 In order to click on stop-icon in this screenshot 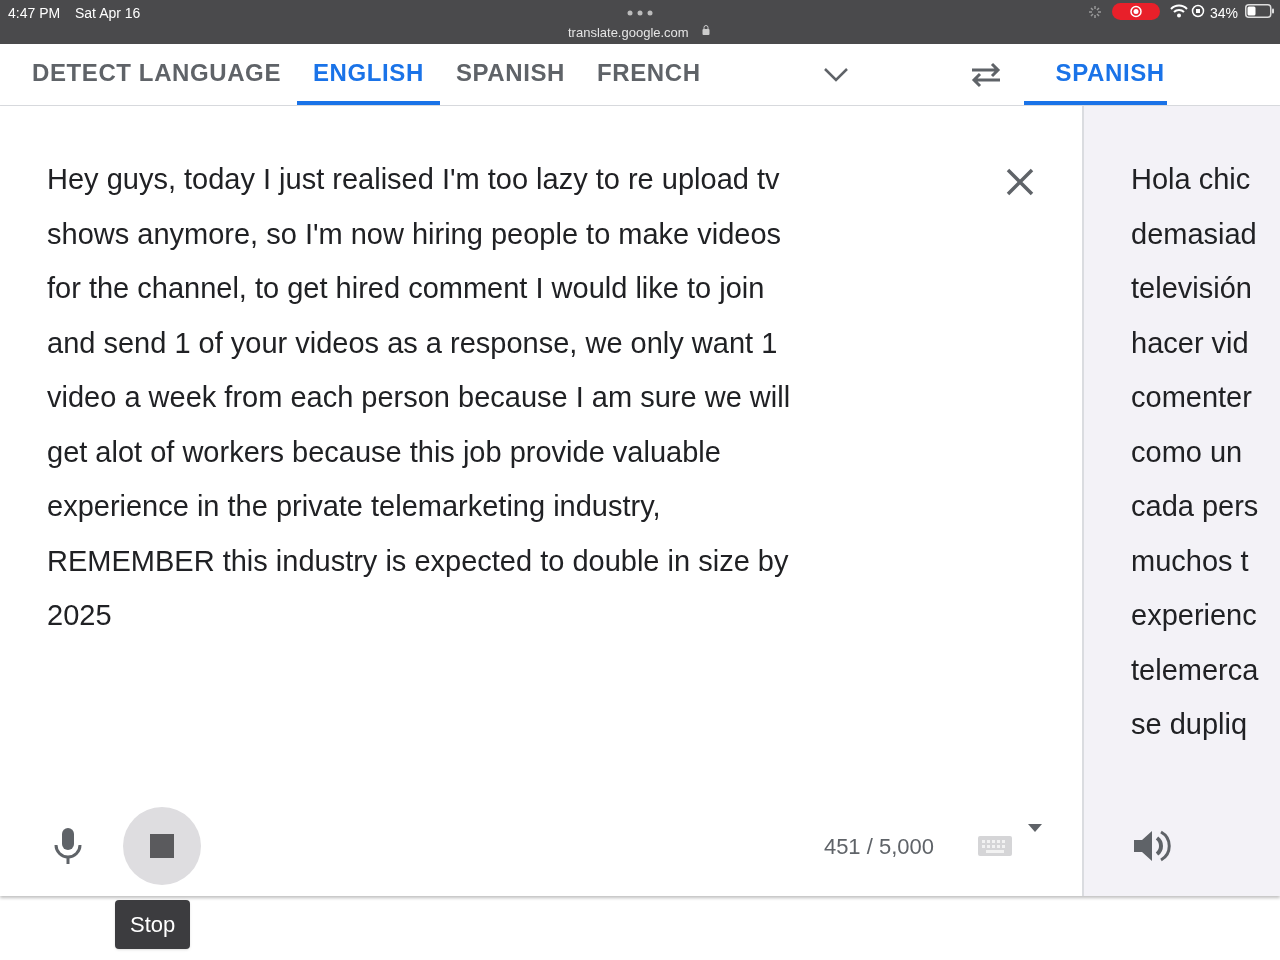, I will do `click(162, 846)`.